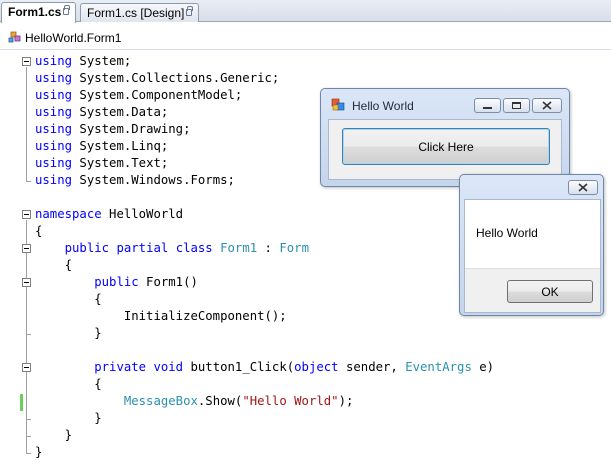 This screenshot has width=611, height=476. I want to click on minimize-button, so click(487, 105).